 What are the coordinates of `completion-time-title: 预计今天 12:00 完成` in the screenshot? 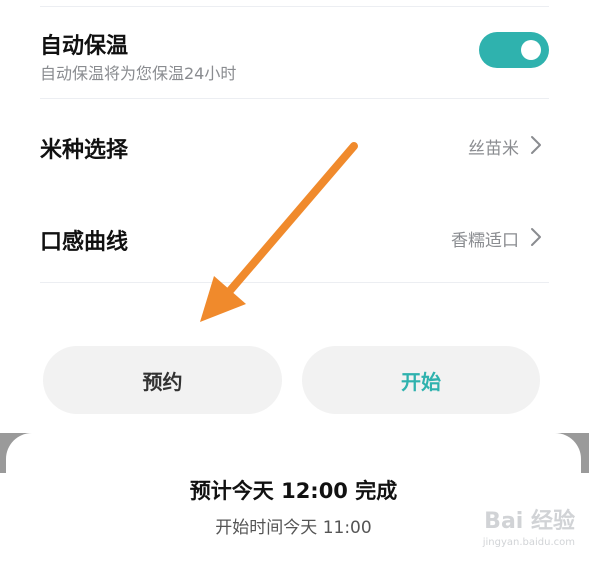 It's located at (293, 491).